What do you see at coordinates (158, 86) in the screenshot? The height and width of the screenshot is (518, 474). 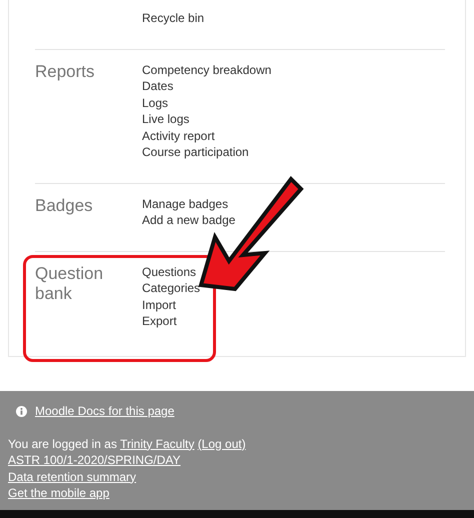 I see `section-link: Dates` at bounding box center [158, 86].